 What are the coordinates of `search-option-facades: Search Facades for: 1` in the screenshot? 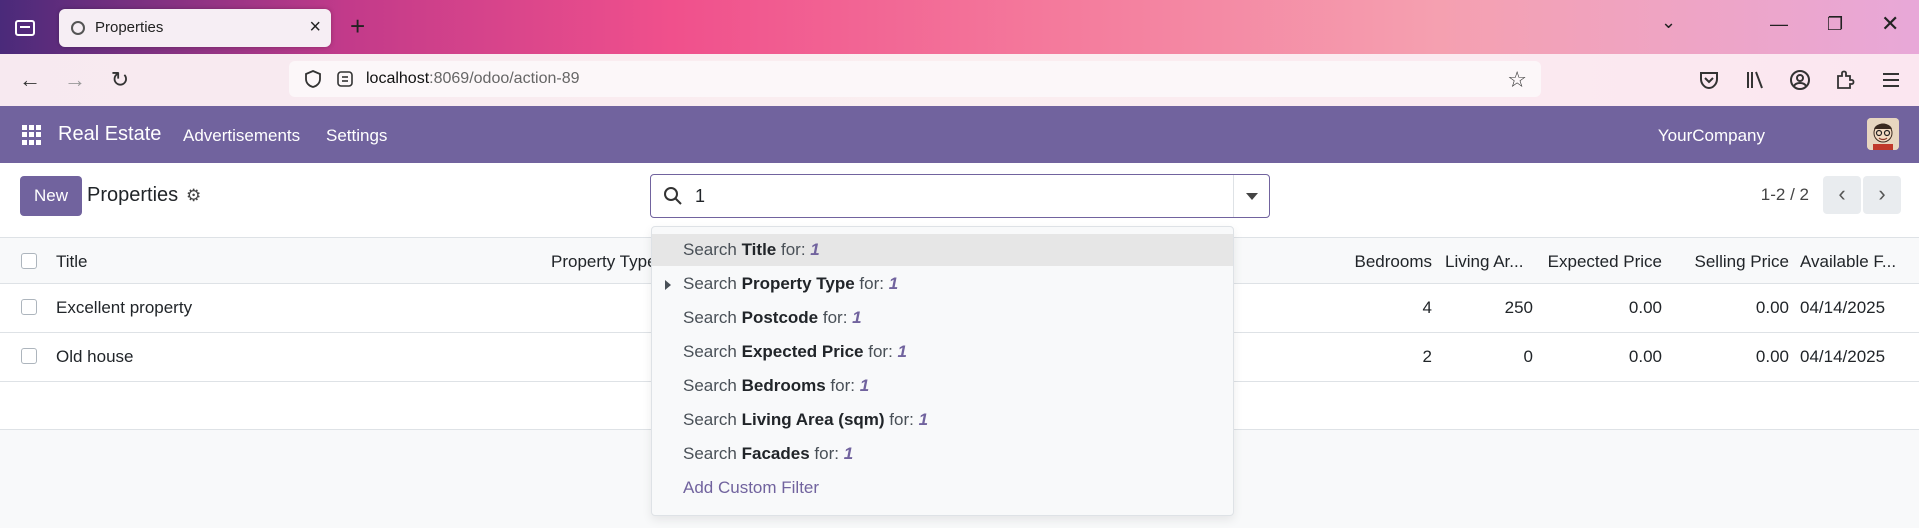 It's located at (942, 454).